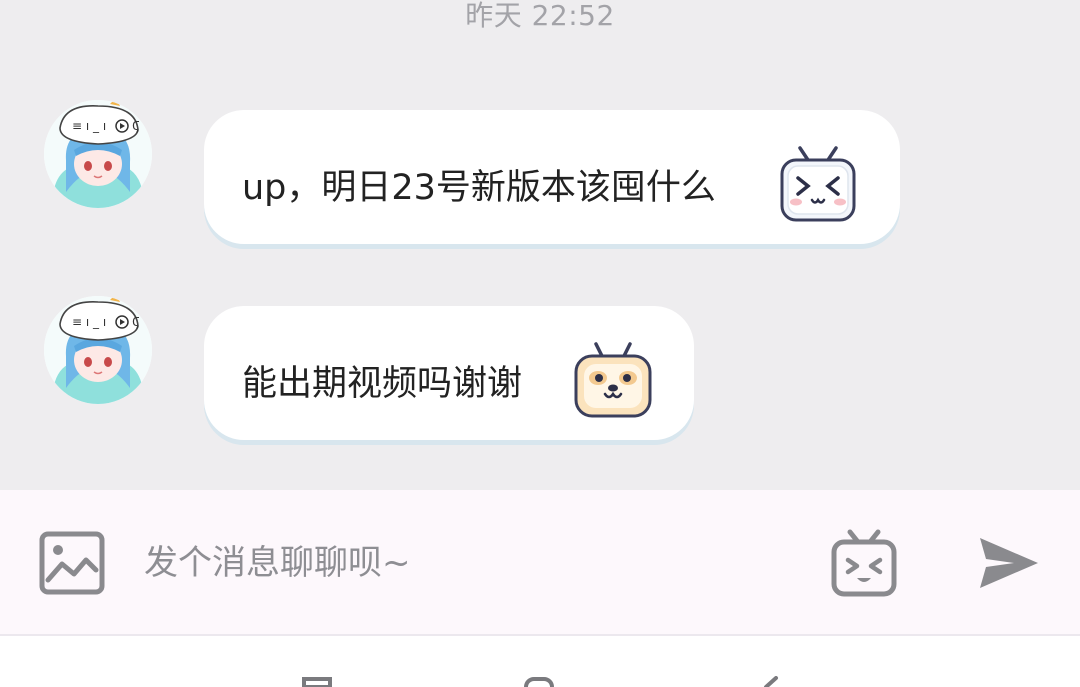 This screenshot has height=687, width=1080. Describe the element at coordinates (864, 563) in the screenshot. I see `tv-emoji-icon` at that location.